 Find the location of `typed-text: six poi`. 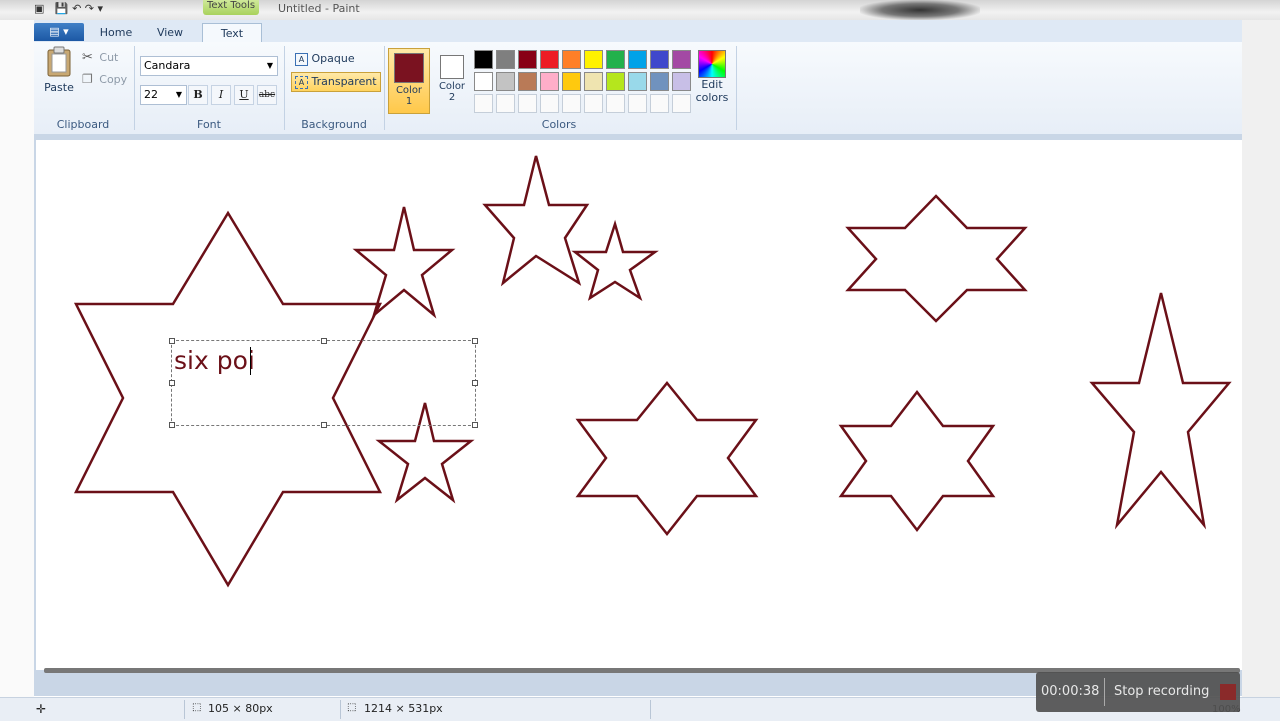

typed-text: six poi is located at coordinates (214, 360).